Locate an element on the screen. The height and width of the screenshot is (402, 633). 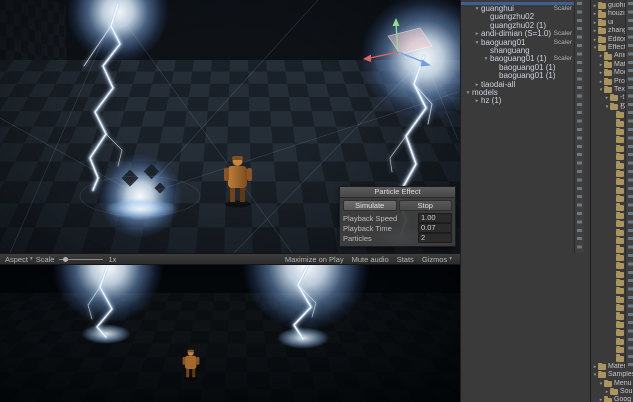
hierarchy-item: ▸ hz (1) is located at coordinates (522, 101).